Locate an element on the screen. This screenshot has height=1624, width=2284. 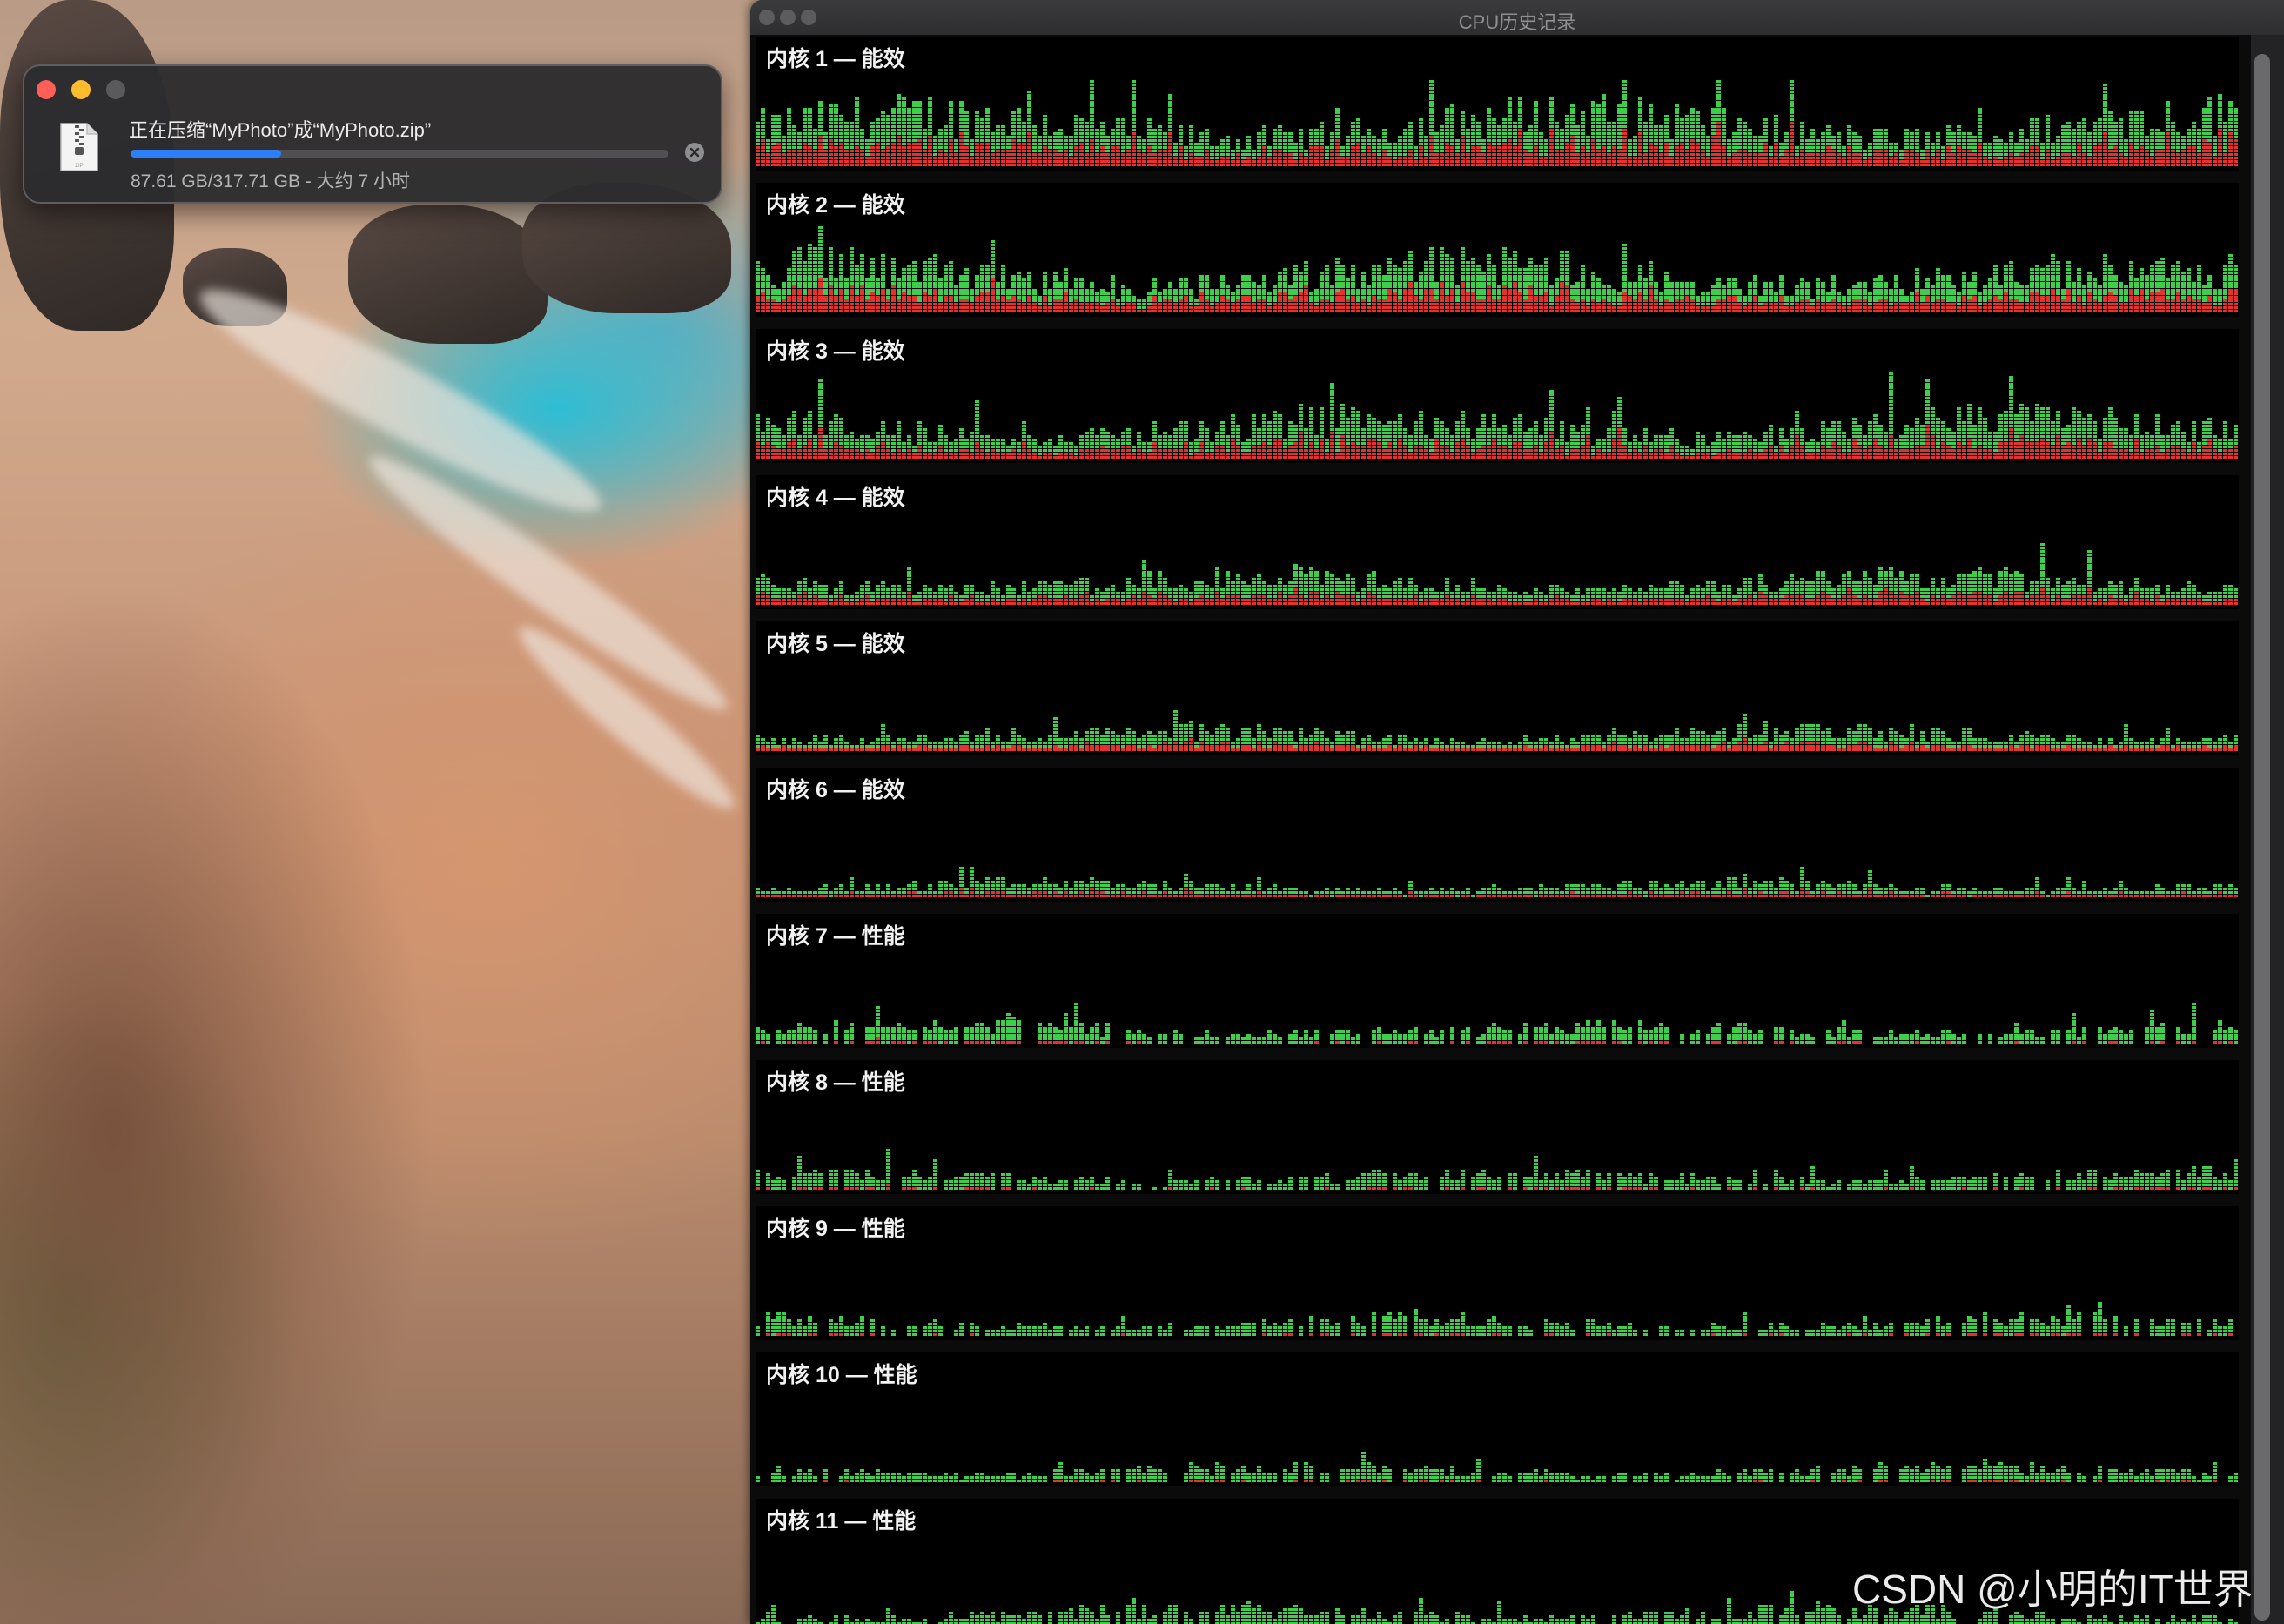
core-panel: 内核 7 — 性能 is located at coordinates (1497, 981).